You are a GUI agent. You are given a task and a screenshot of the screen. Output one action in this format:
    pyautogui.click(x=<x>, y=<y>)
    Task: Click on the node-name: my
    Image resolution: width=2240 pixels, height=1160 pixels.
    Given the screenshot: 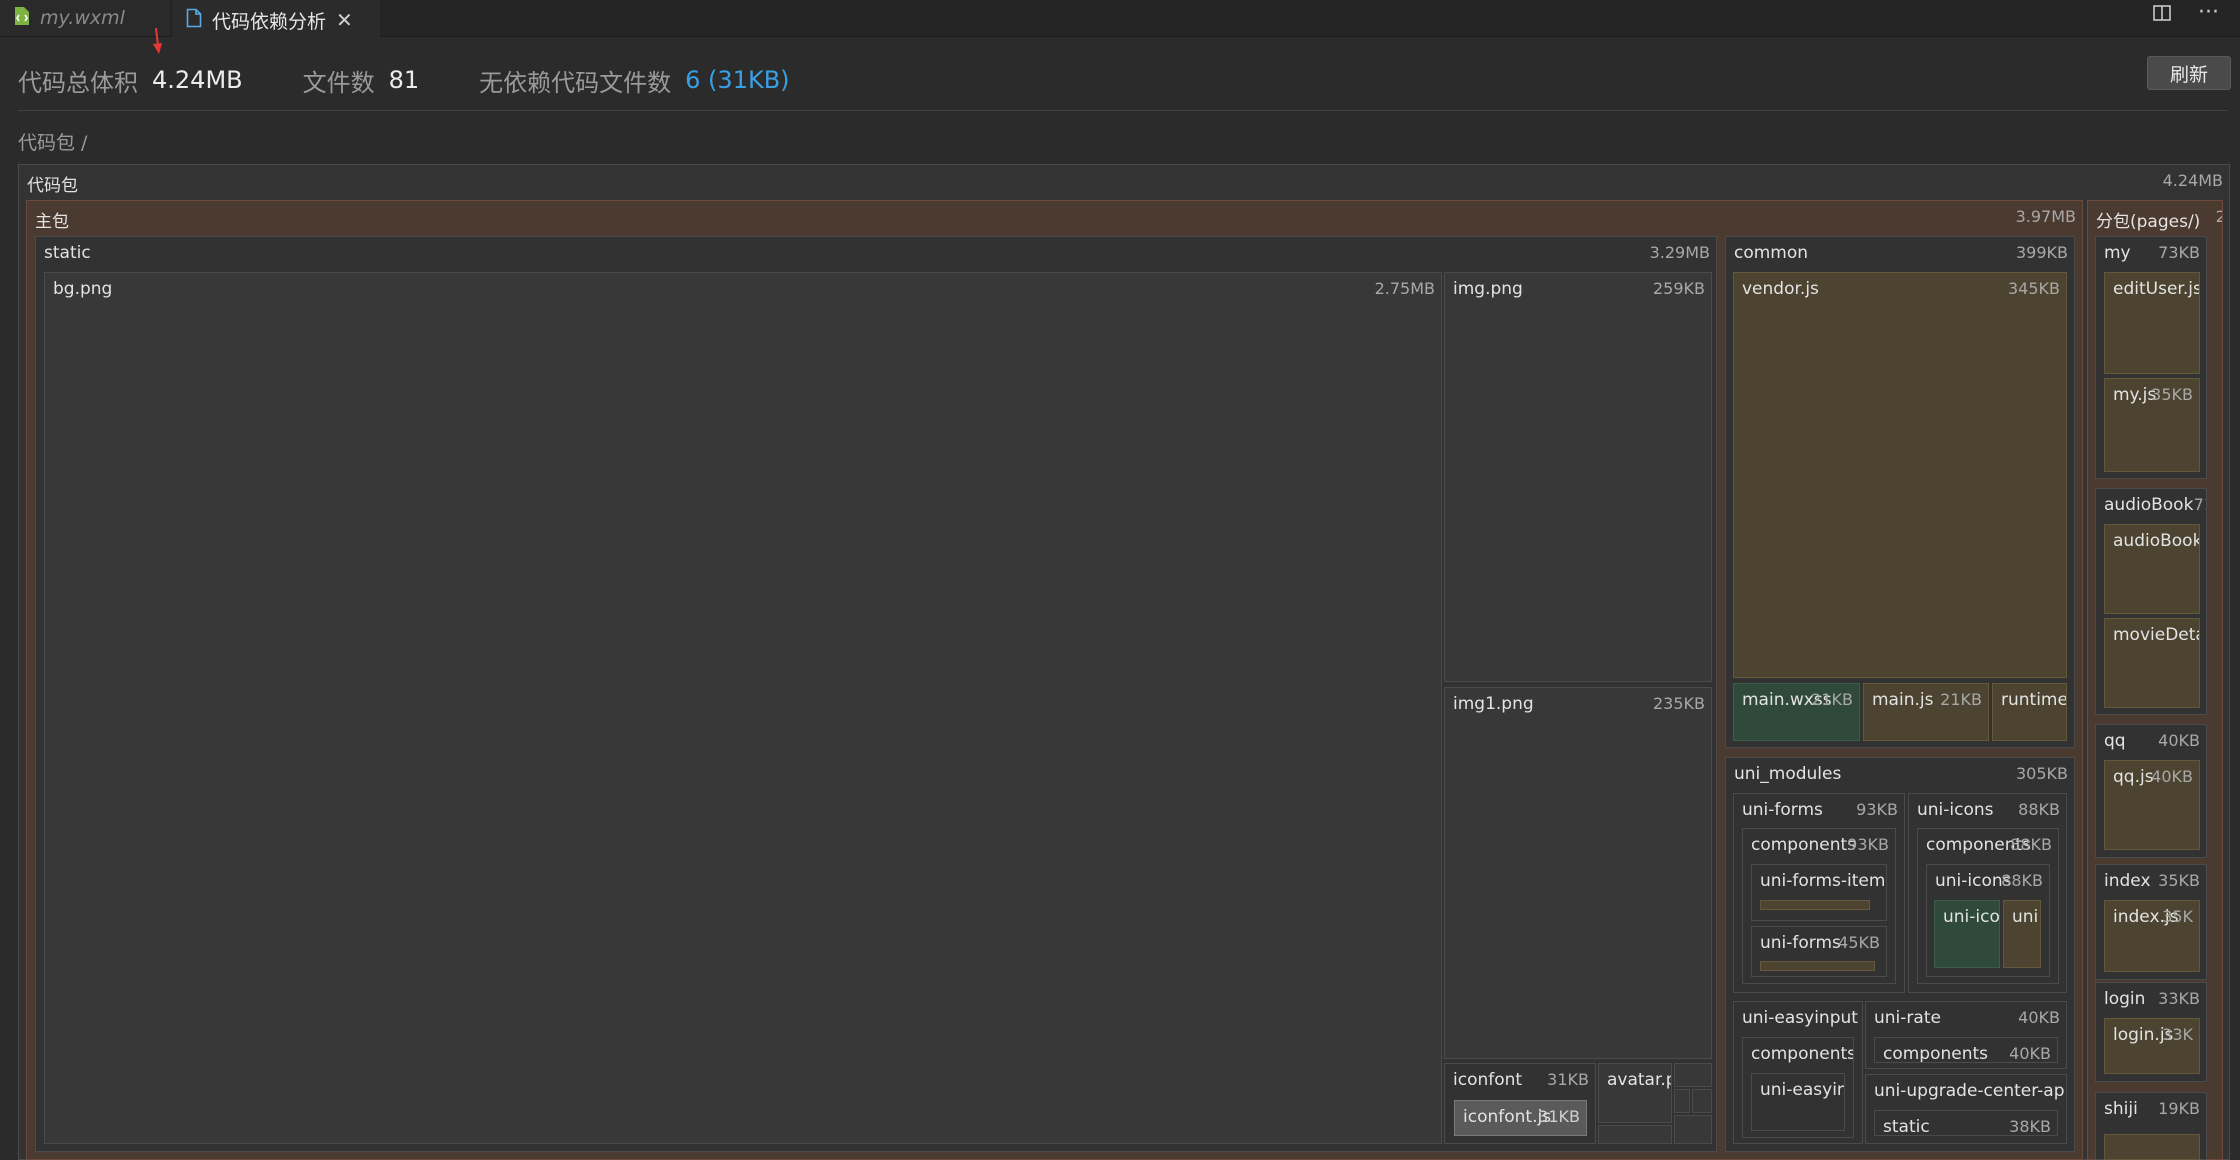 What is the action you would take?
    pyautogui.click(x=2117, y=253)
    